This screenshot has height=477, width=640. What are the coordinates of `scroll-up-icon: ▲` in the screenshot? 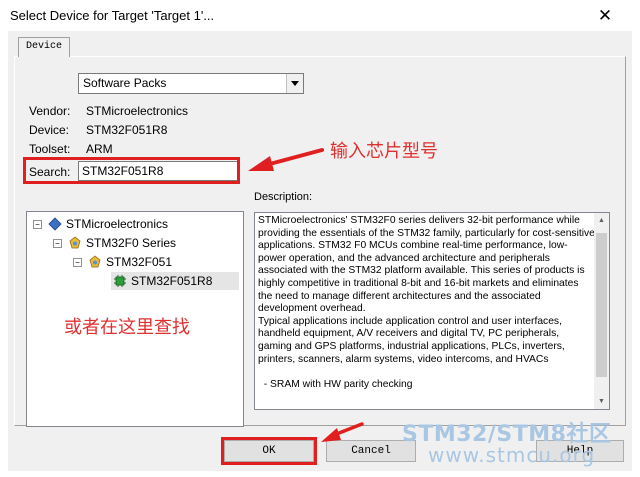 It's located at (601, 220).